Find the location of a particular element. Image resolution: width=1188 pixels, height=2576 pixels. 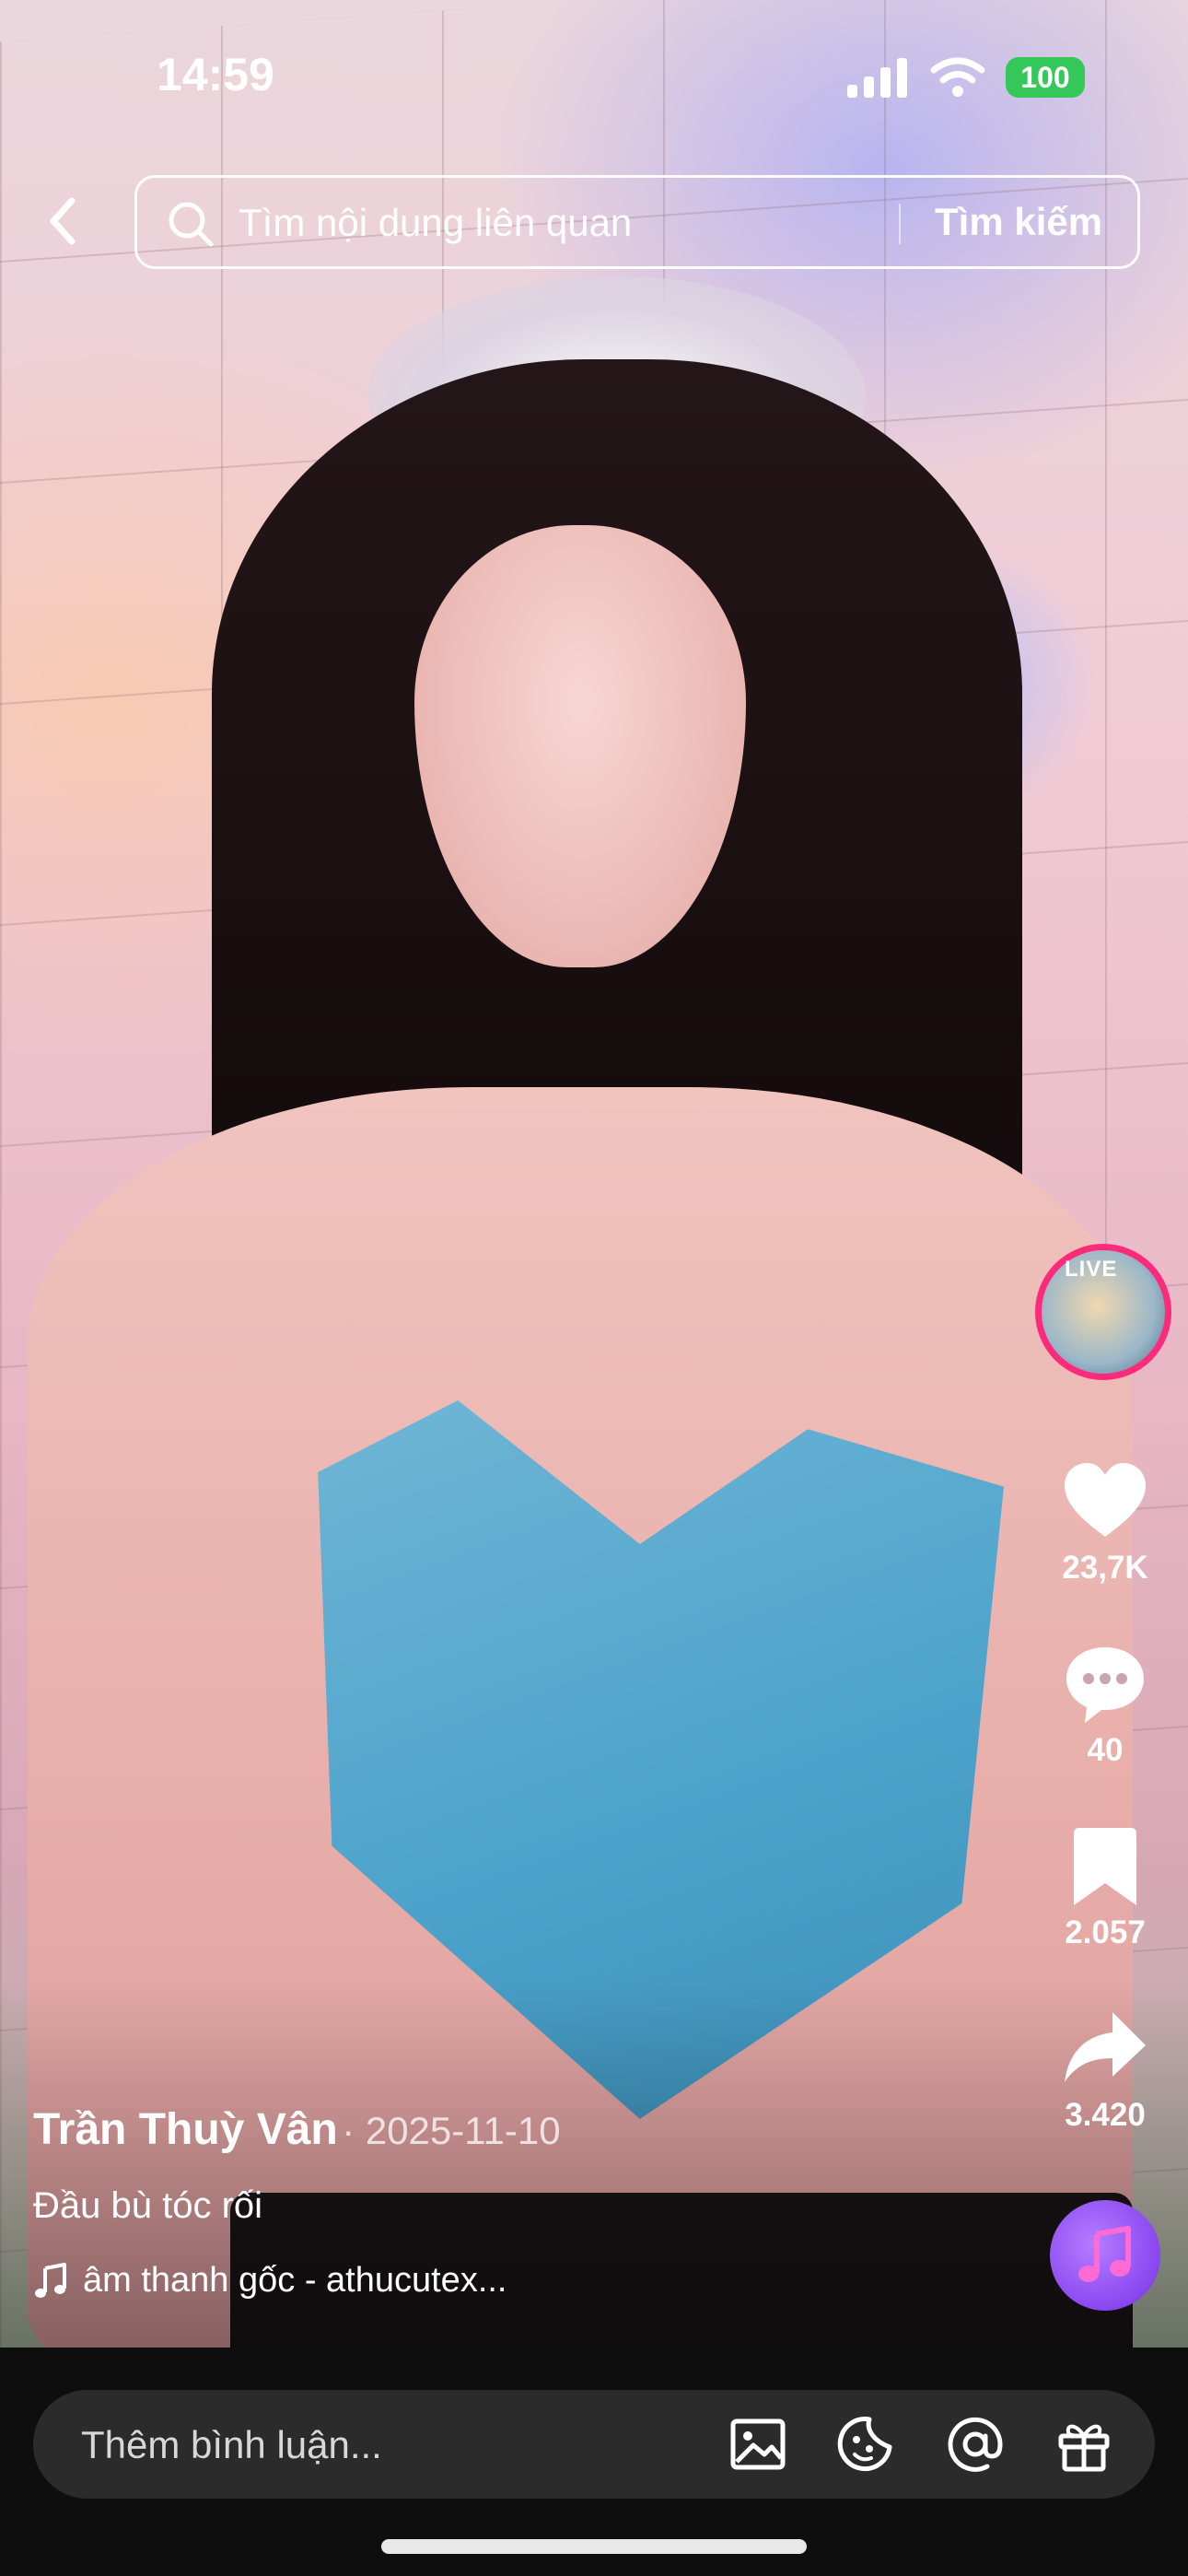

like-button: 23,7K is located at coordinates (1105, 1521).